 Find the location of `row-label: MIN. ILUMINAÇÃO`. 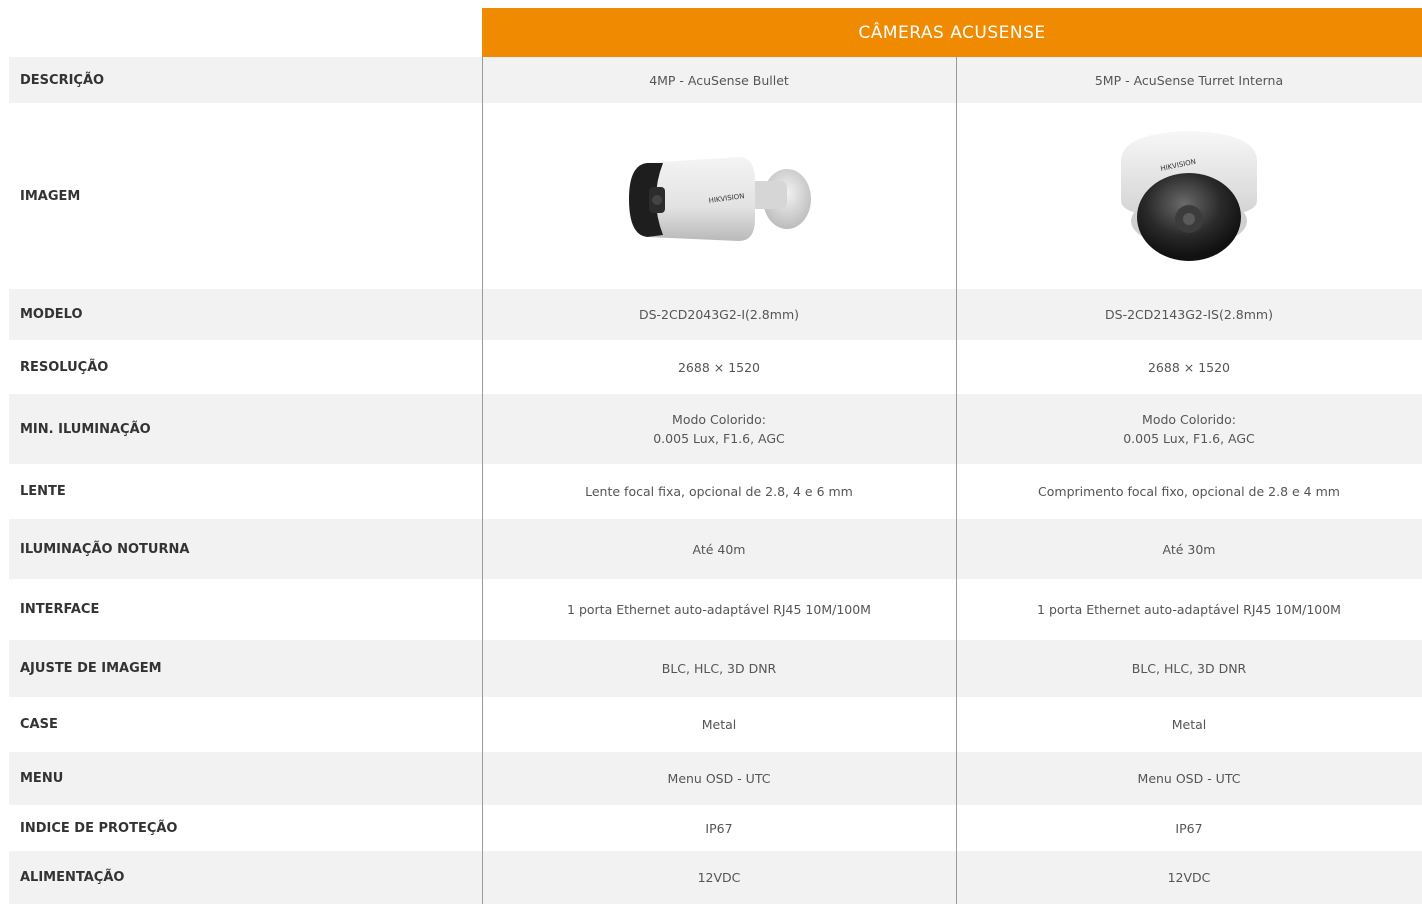

row-label: MIN. ILUMINAÇÃO is located at coordinates (85, 429).